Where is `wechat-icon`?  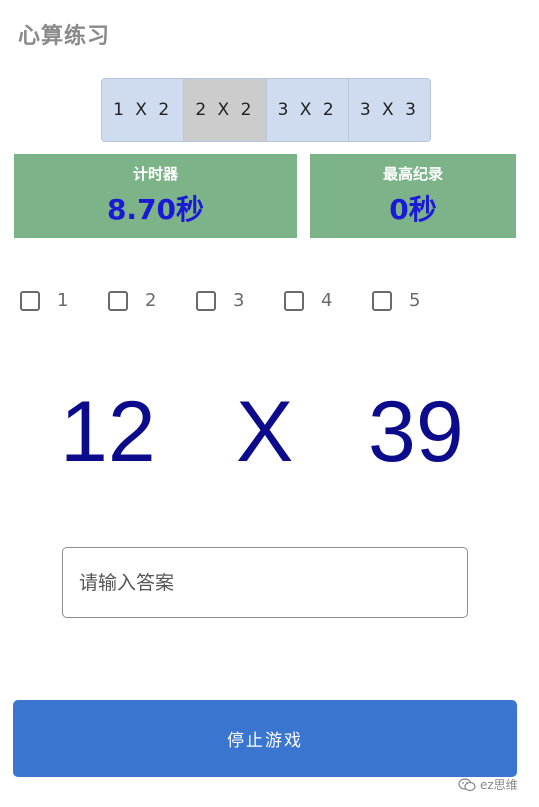
wechat-icon is located at coordinates (467, 784).